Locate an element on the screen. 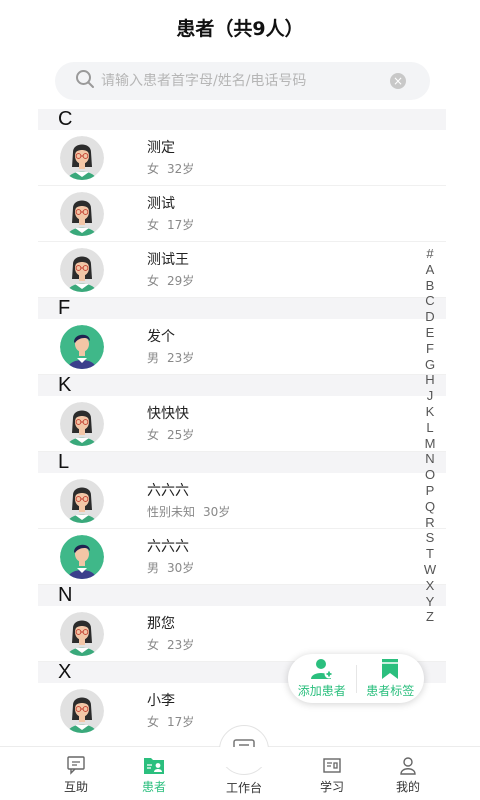  patient-name: 那您 is located at coordinates (161, 623).